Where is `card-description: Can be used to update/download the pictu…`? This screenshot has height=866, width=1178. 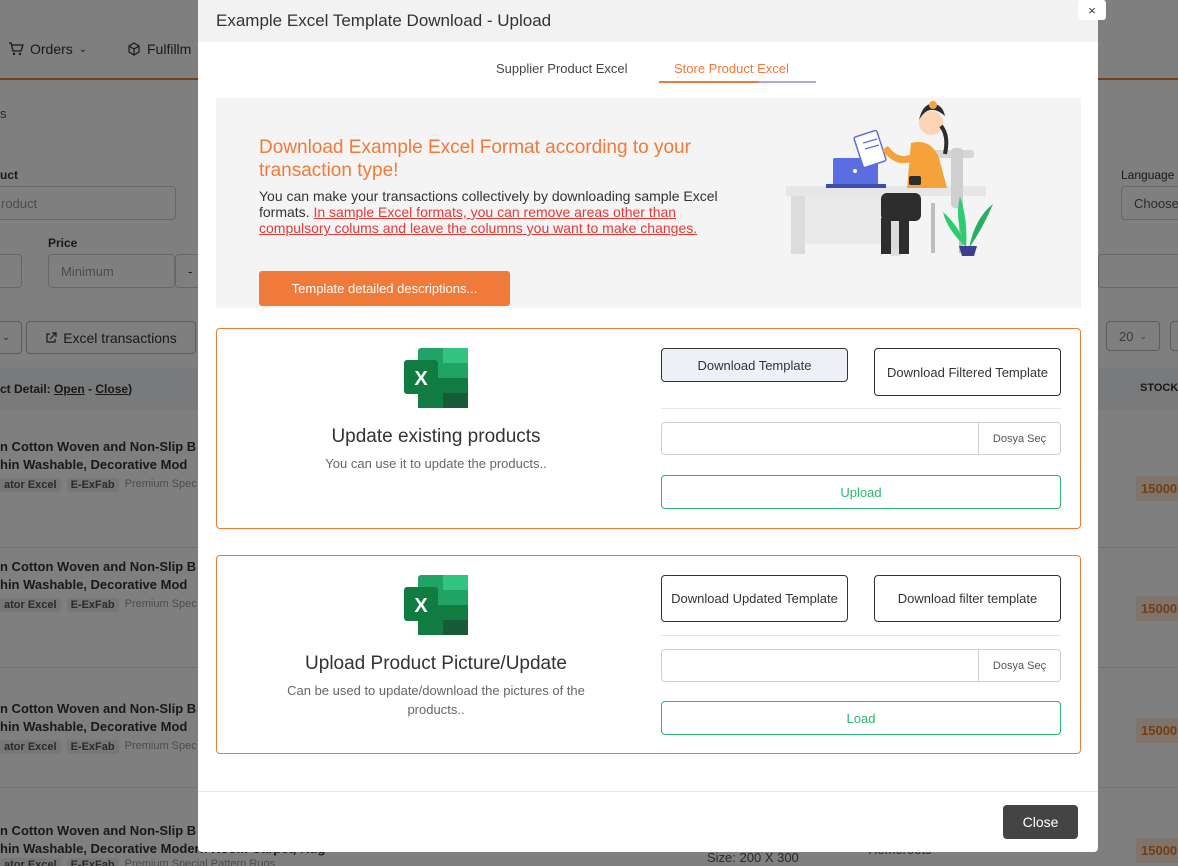
card-description: Can be used to update/download the pictu… is located at coordinates (436, 700).